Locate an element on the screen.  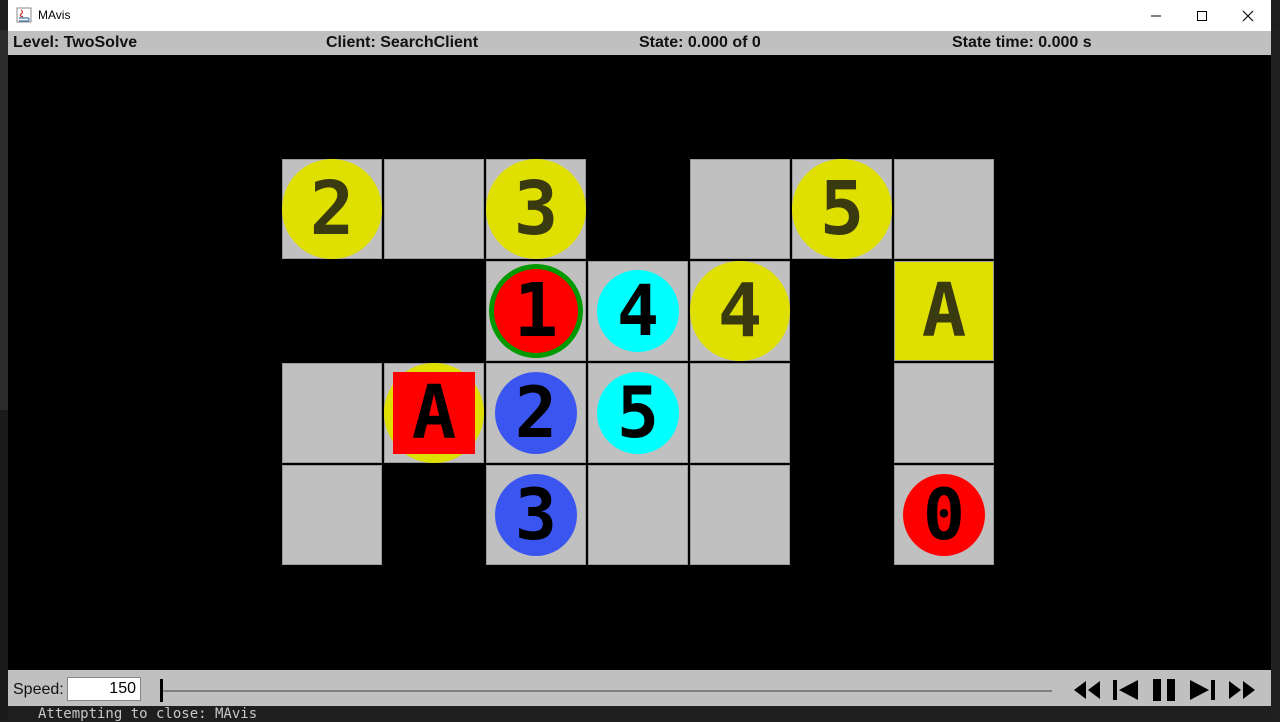
agent: 3 is located at coordinates (536, 515).